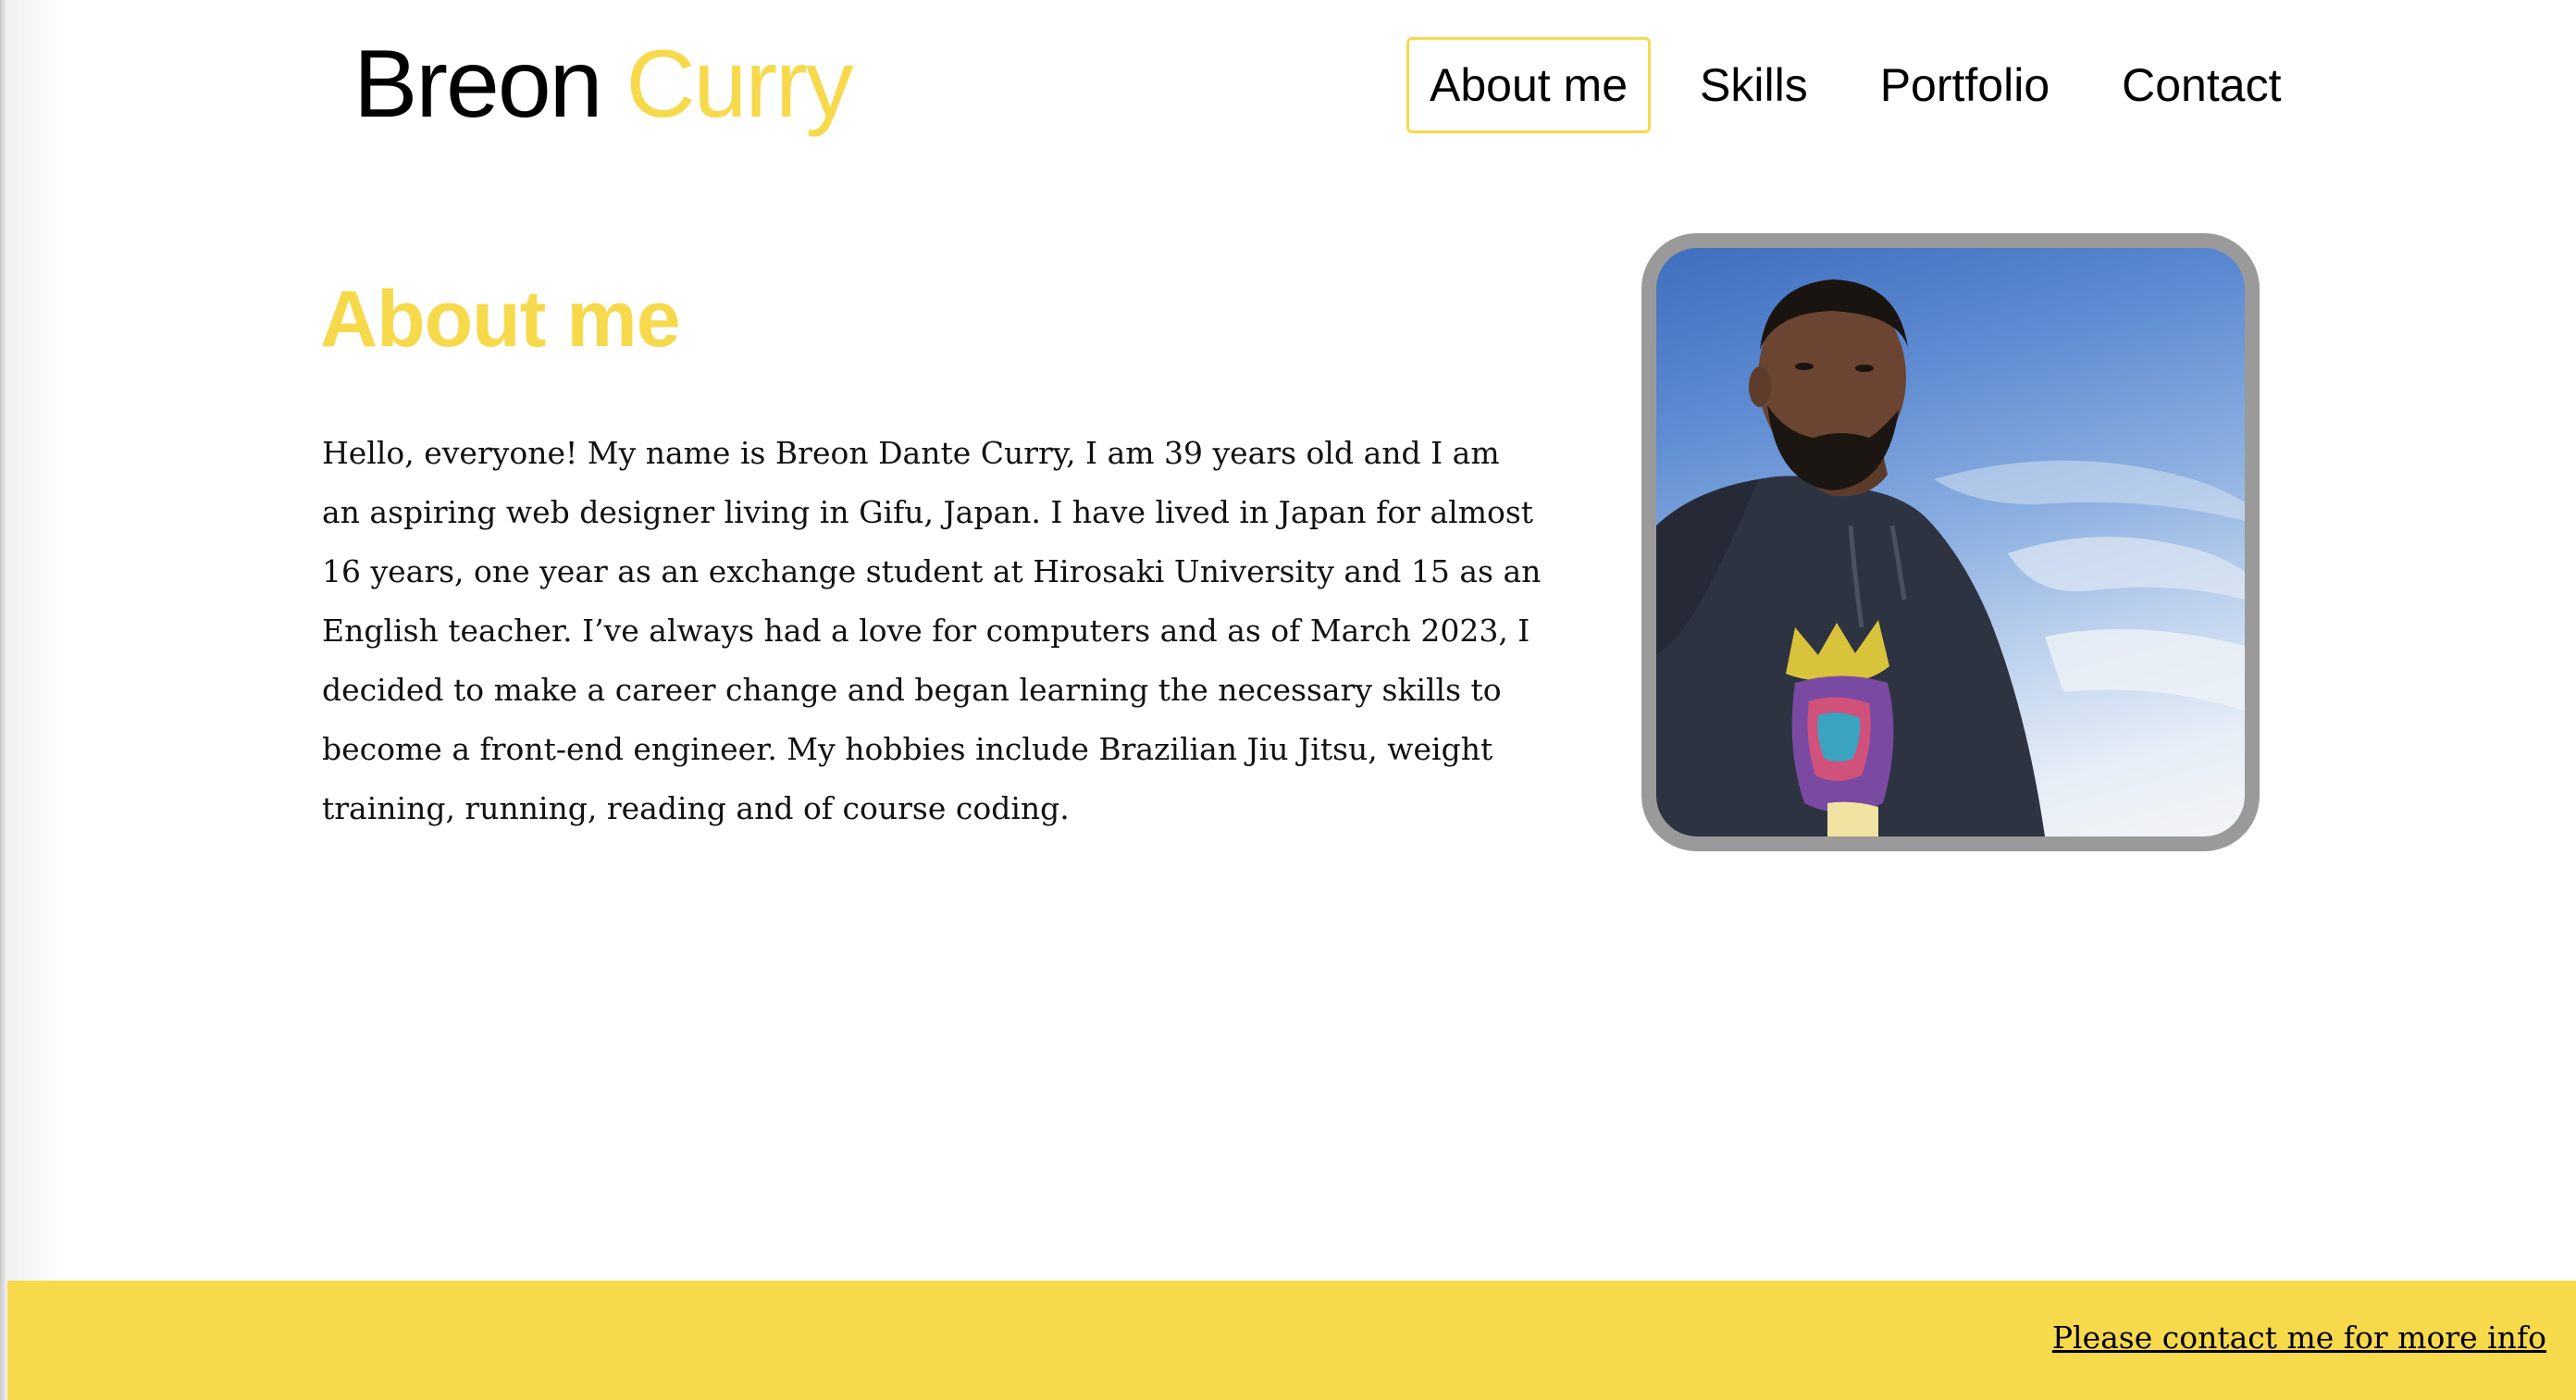 This screenshot has width=2576, height=1400. Describe the element at coordinates (35, 700) in the screenshot. I see `window-edge-fade` at that location.